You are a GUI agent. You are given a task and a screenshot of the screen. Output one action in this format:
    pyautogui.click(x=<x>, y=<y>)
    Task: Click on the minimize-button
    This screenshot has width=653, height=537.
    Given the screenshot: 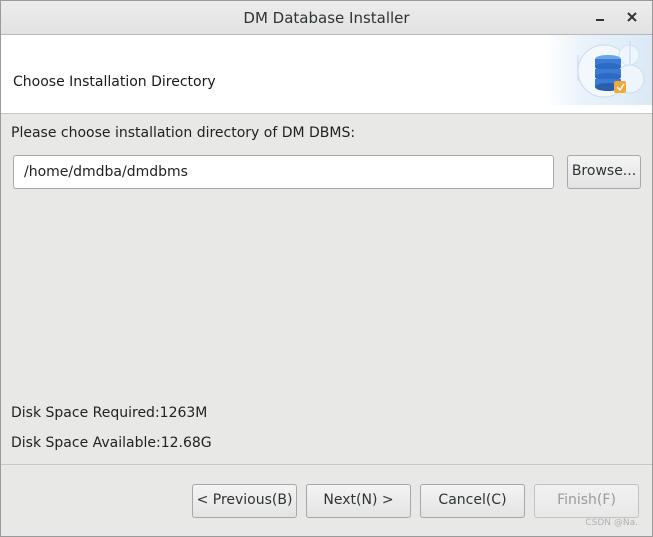 What is the action you would take?
    pyautogui.click(x=600, y=18)
    